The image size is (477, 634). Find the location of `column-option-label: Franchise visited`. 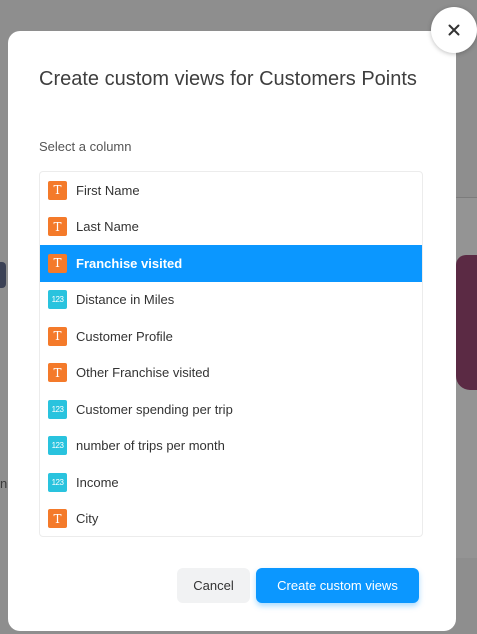

column-option-label: Franchise visited is located at coordinates (129, 263).